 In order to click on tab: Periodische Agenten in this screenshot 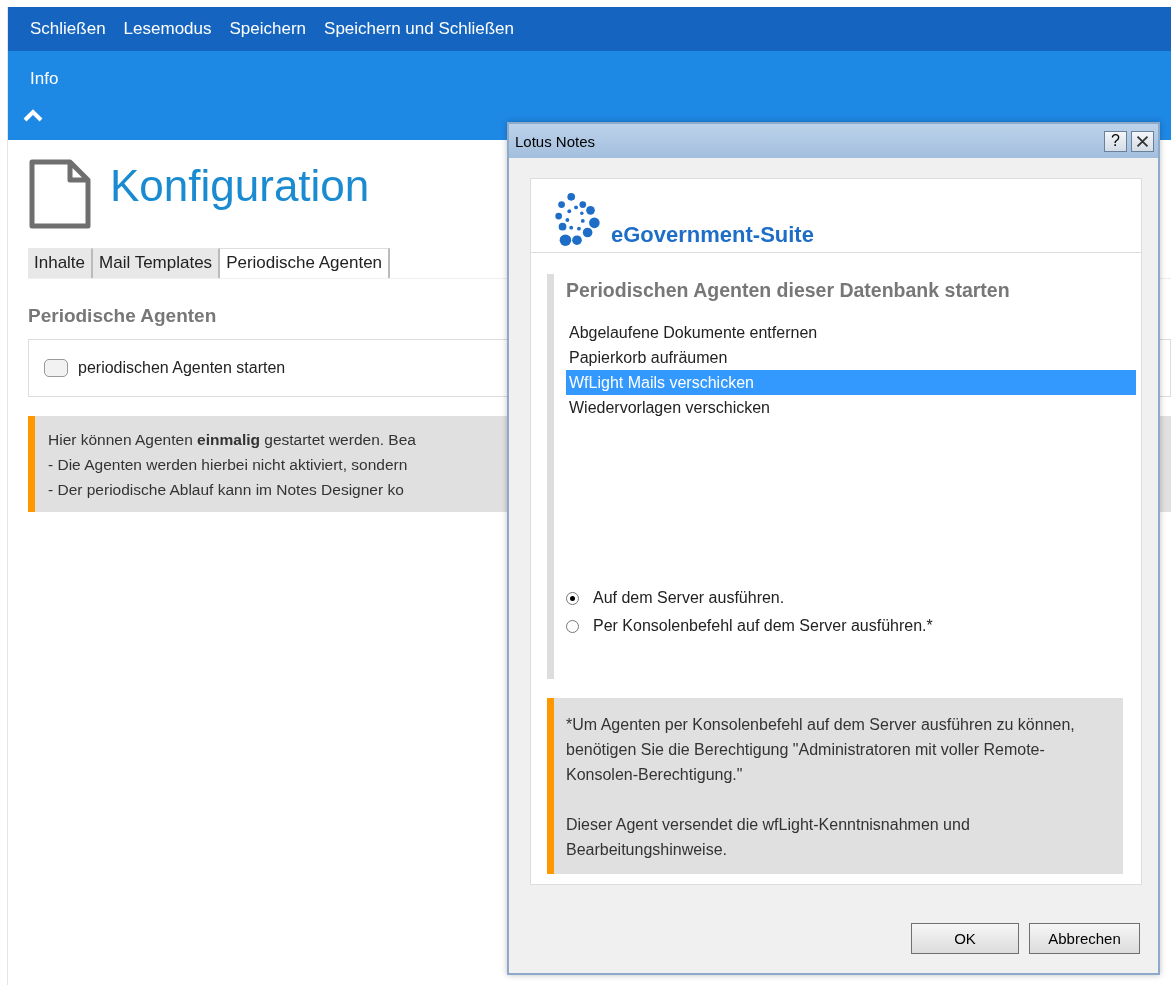, I will do `click(305, 263)`.